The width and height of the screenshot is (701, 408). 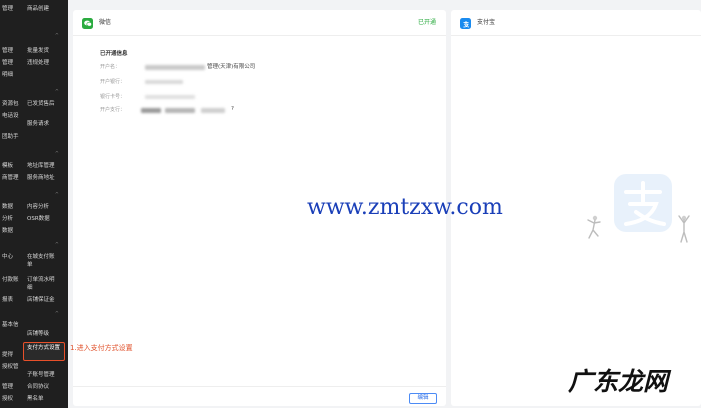 What do you see at coordinates (41, 375) in the screenshot?
I see `sidebar-item: 子账号管理` at bounding box center [41, 375].